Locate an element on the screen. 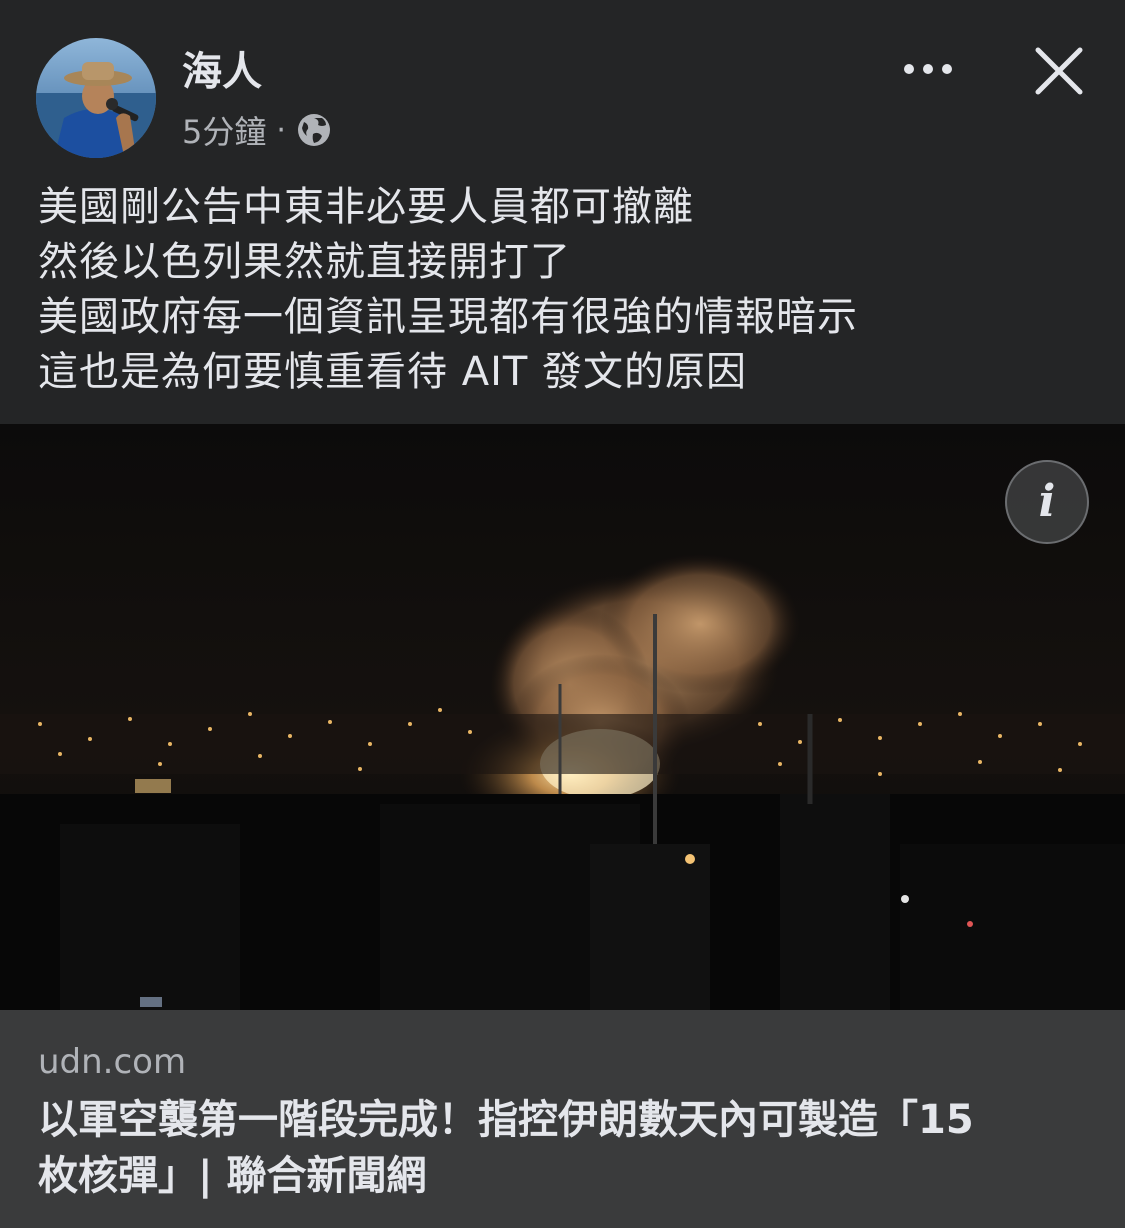 Image resolution: width=1125 pixels, height=1228 pixels. info-button: i is located at coordinates (1047, 502).